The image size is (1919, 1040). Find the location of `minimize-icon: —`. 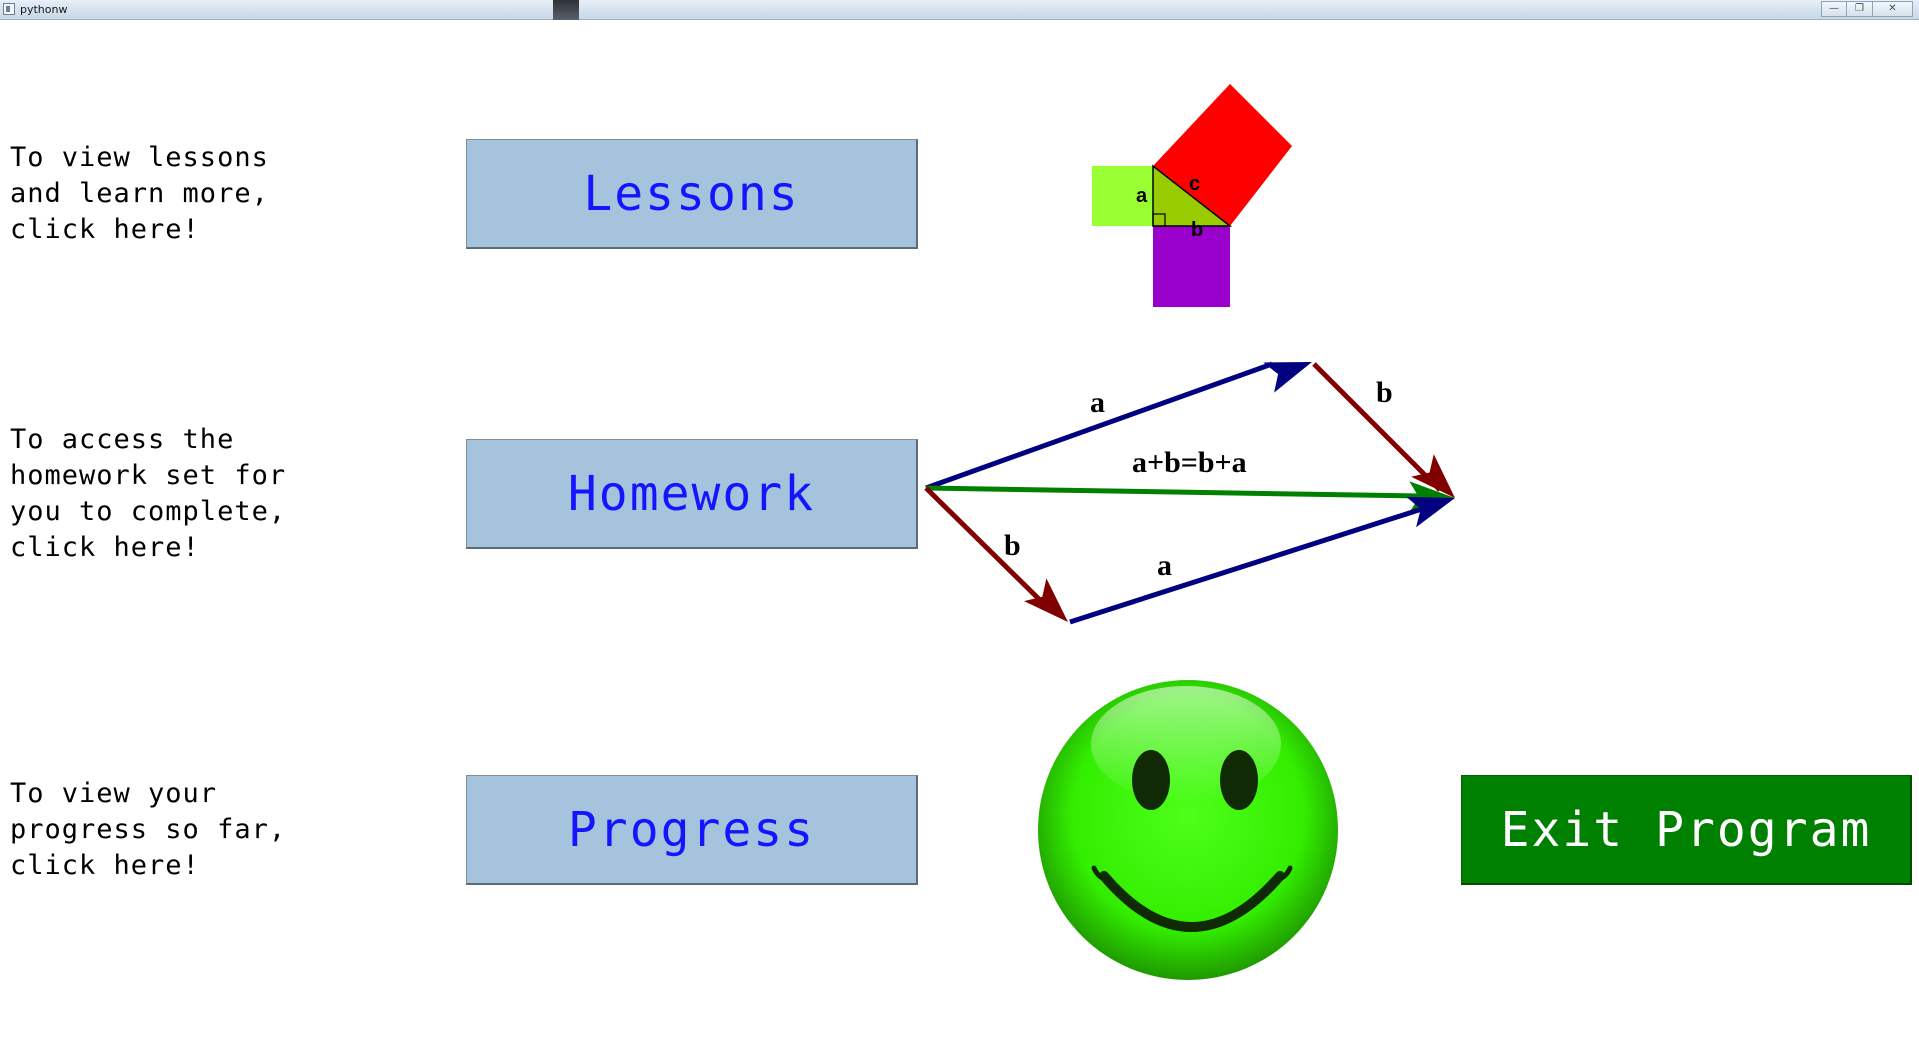

minimize-icon: — is located at coordinates (1834, 9).